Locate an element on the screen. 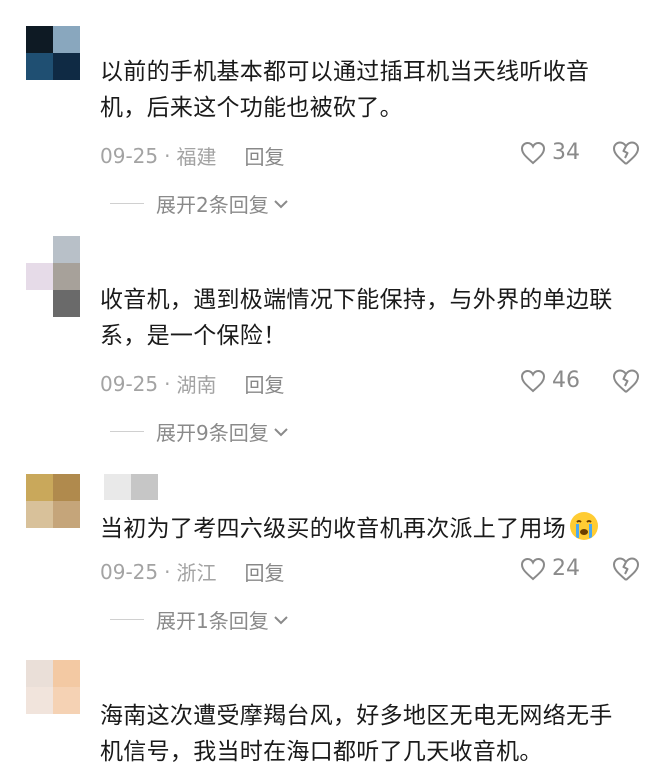 This screenshot has width=672, height=770. comment-meta: 09-25 · 福建 回复 is located at coordinates (192, 155).